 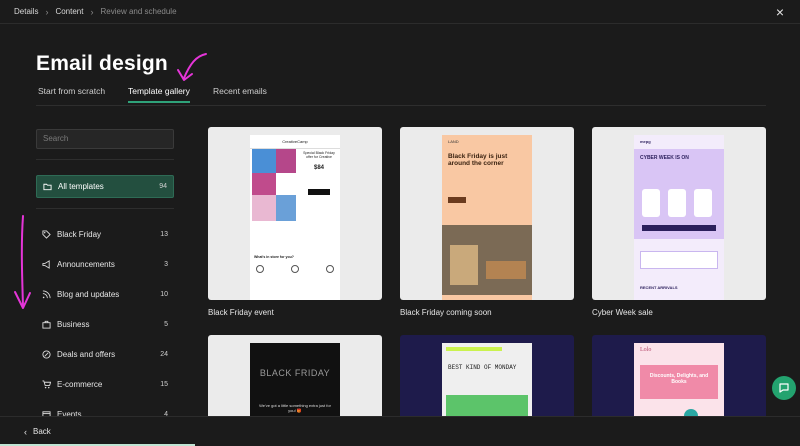 What do you see at coordinates (46, 294) in the screenshot?
I see `rss-icon` at bounding box center [46, 294].